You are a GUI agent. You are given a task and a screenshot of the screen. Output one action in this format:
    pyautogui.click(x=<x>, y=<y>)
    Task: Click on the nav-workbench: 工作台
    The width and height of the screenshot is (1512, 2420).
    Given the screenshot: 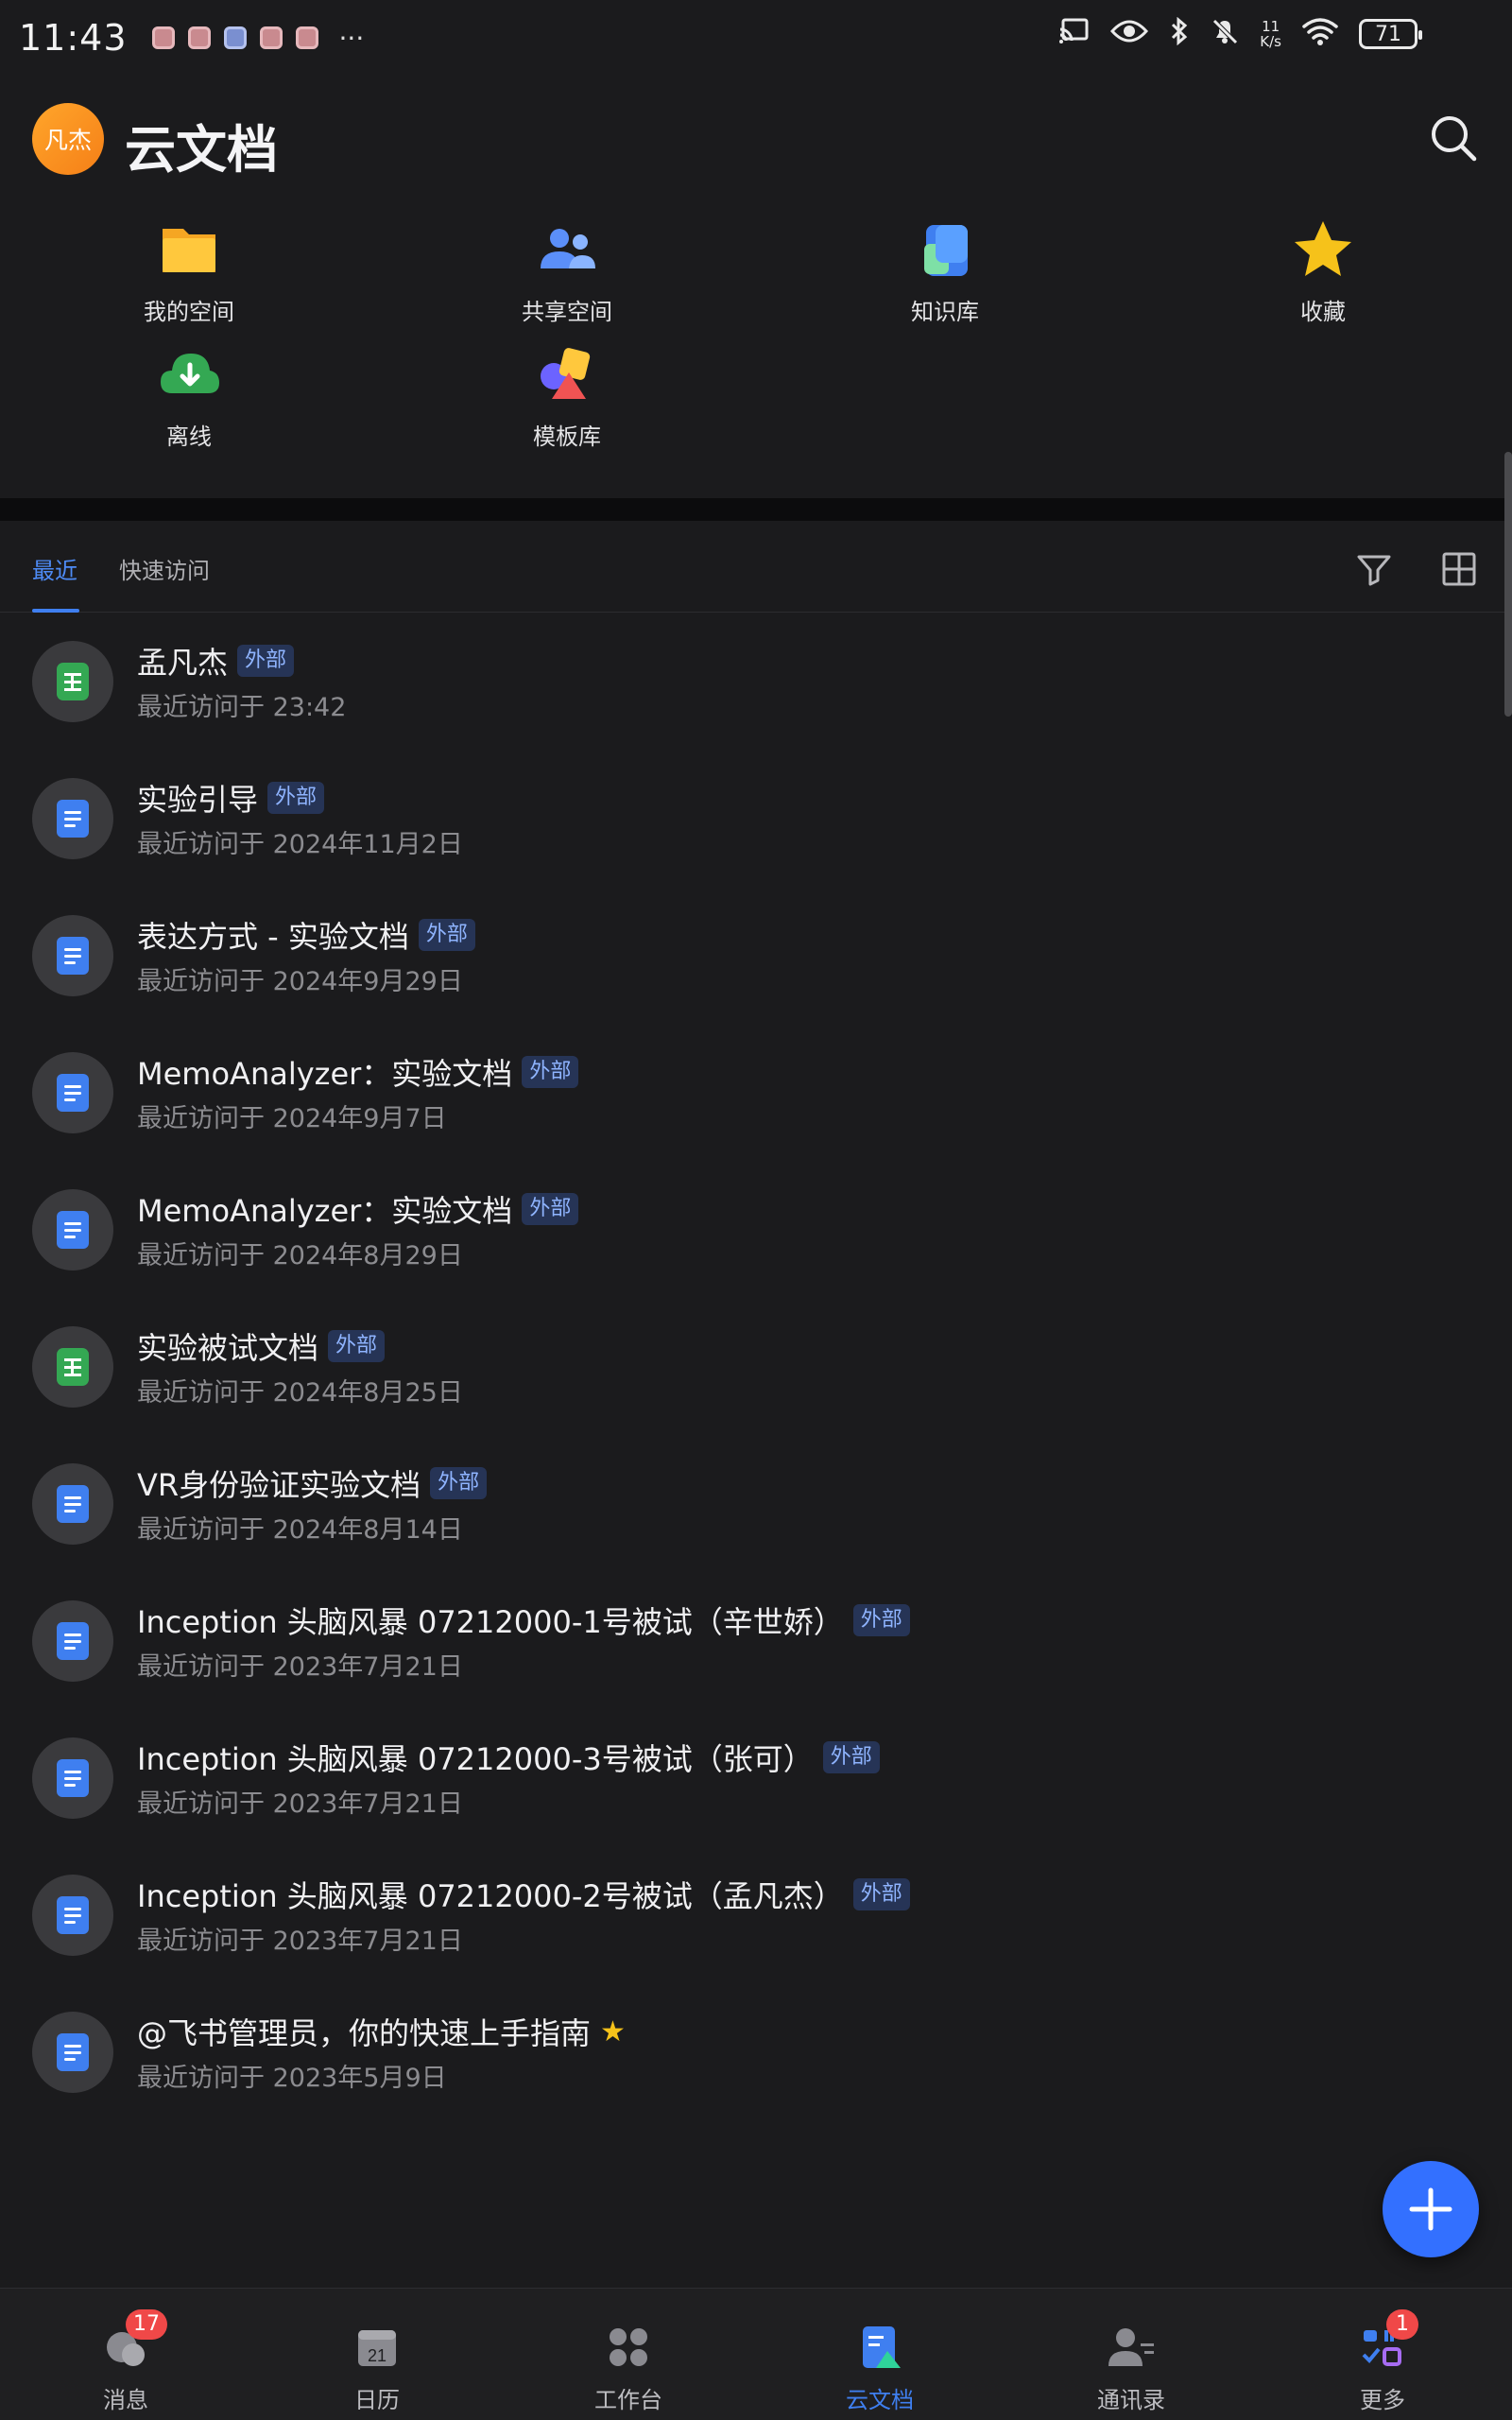 What is the action you would take?
    pyautogui.click(x=628, y=2354)
    